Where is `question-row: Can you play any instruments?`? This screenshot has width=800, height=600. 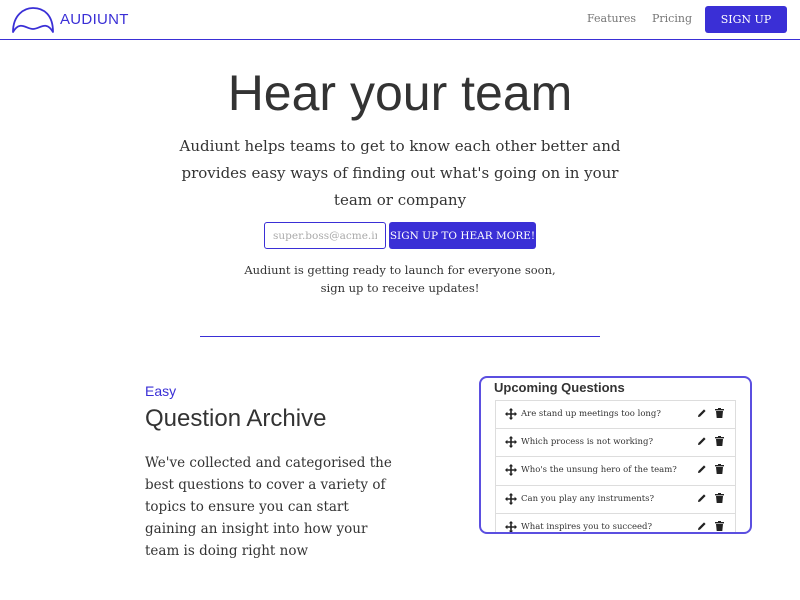
question-row: Can you play any instruments? is located at coordinates (615, 499).